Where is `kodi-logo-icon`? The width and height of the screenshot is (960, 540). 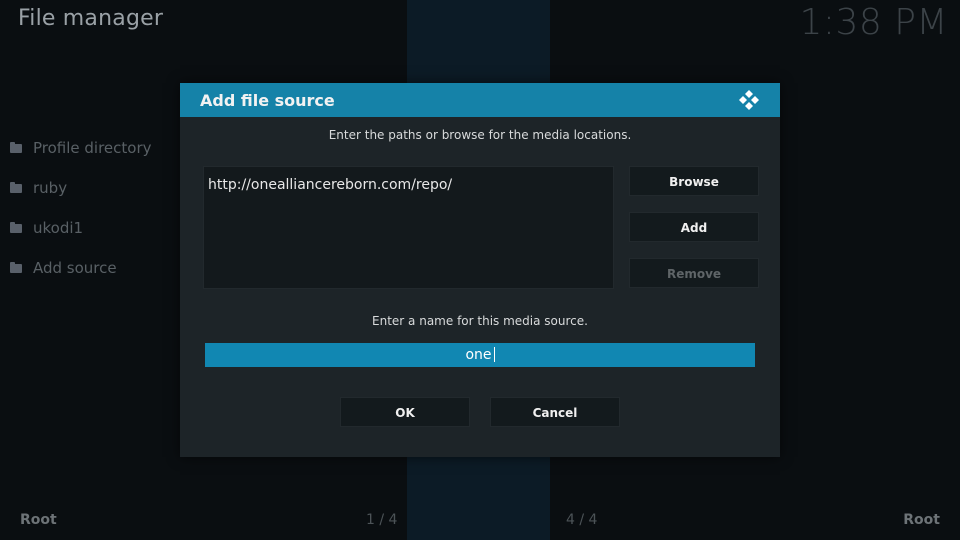
kodi-logo-icon is located at coordinates (749, 100).